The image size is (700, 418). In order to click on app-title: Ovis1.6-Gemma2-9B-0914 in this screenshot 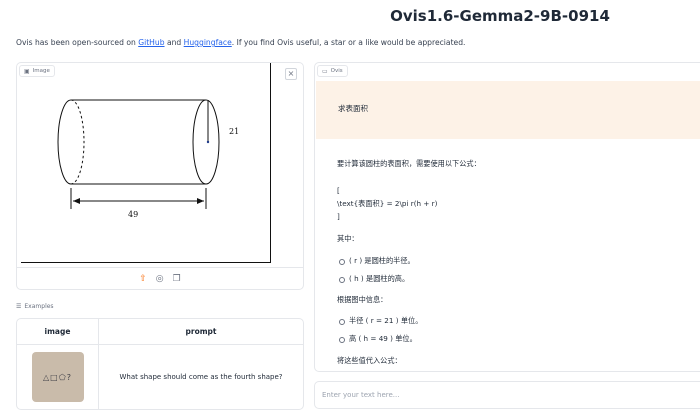, I will do `click(500, 16)`.